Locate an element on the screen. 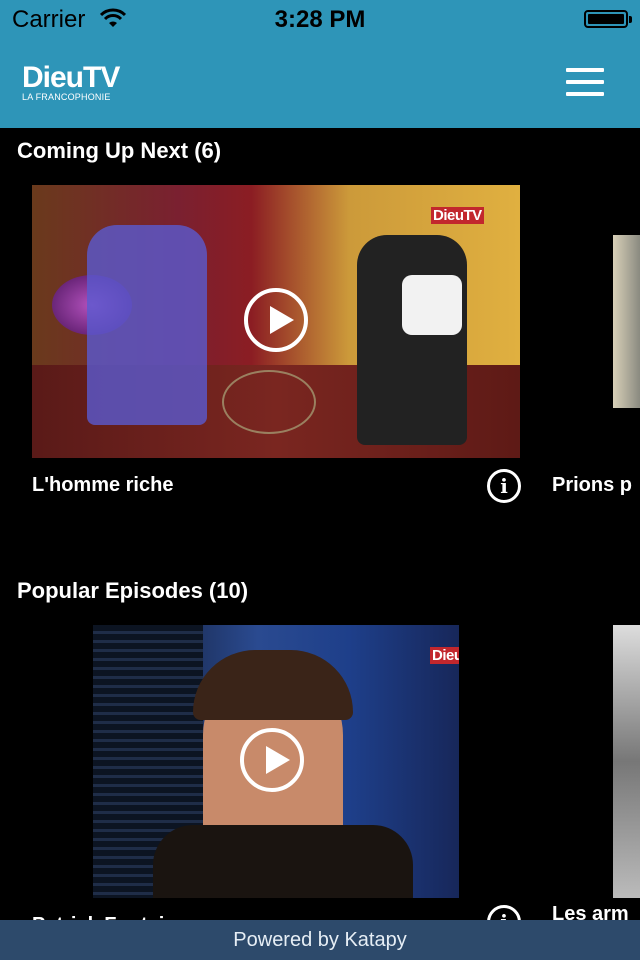 The height and width of the screenshot is (960, 640). section-title-popular: Popular Episodes (10) is located at coordinates (133, 590).